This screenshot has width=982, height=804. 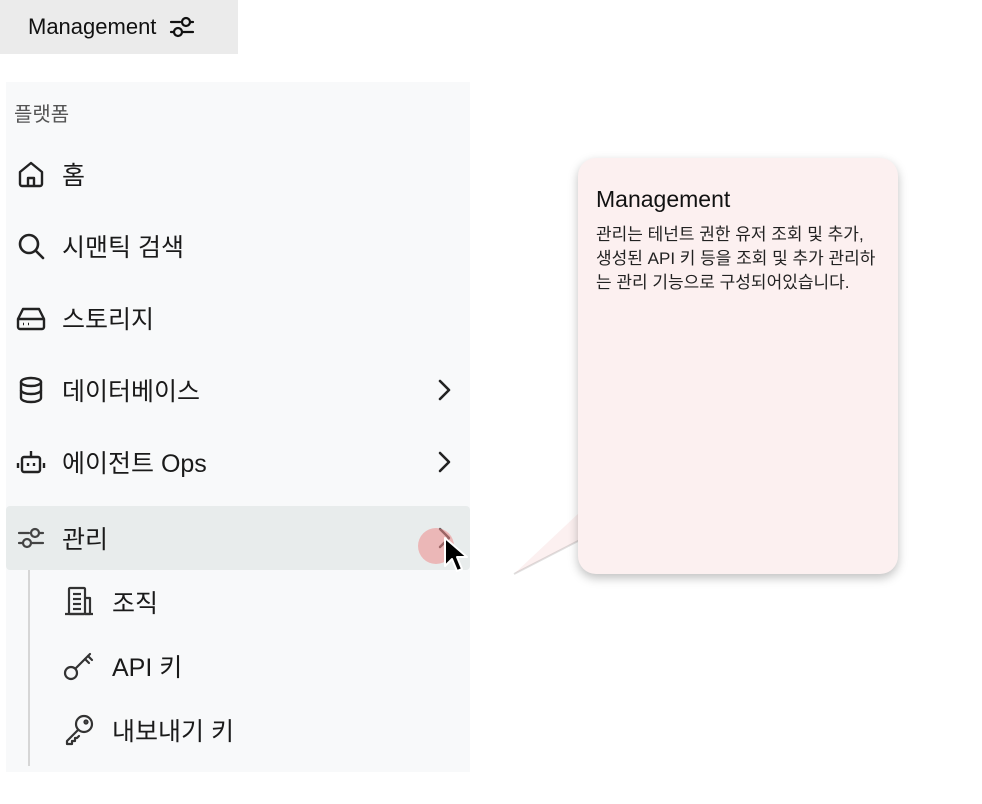 I want to click on sidebar-subitem-export-key: 내보내기 키, so click(x=148, y=730).